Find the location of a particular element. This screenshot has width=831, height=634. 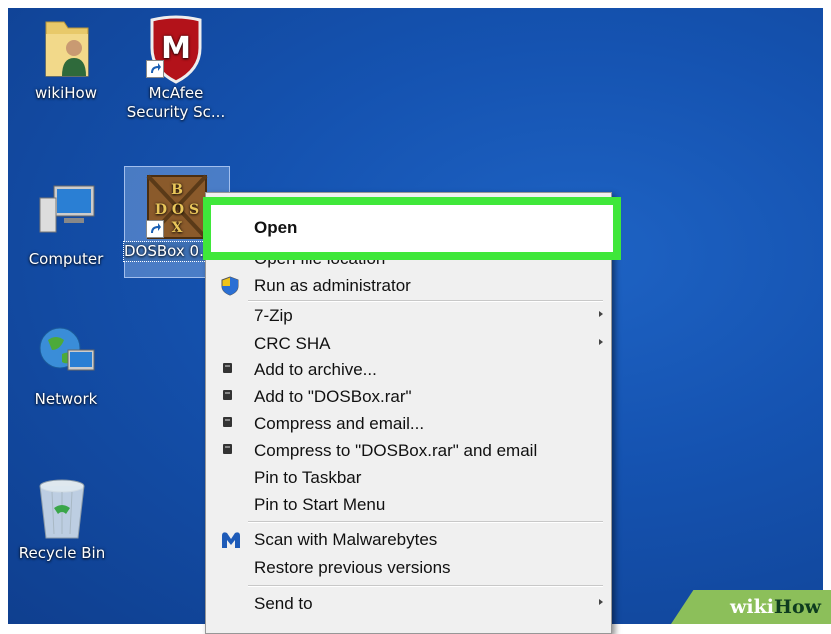

menu-item-label: Compress to "DOSBox.rar" and email is located at coordinates (396, 450).